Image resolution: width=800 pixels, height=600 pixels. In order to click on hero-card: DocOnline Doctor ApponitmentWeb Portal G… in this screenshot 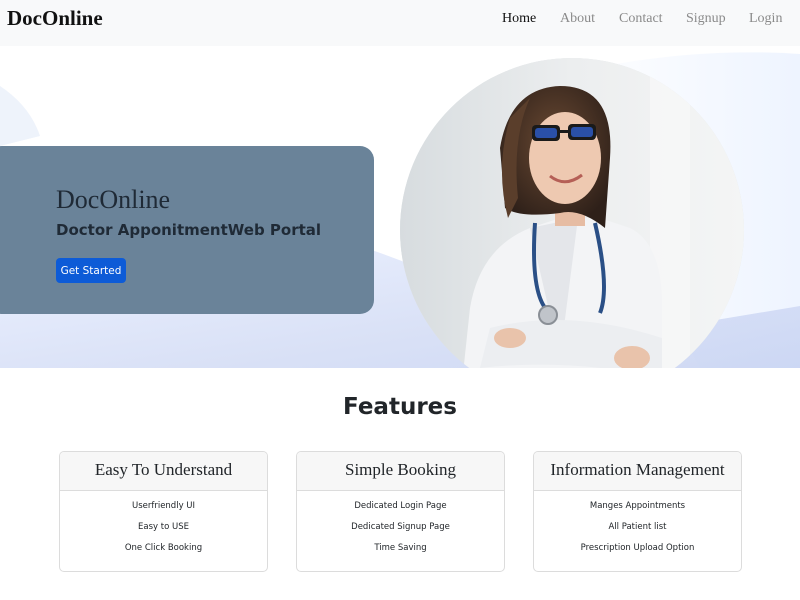, I will do `click(187, 230)`.